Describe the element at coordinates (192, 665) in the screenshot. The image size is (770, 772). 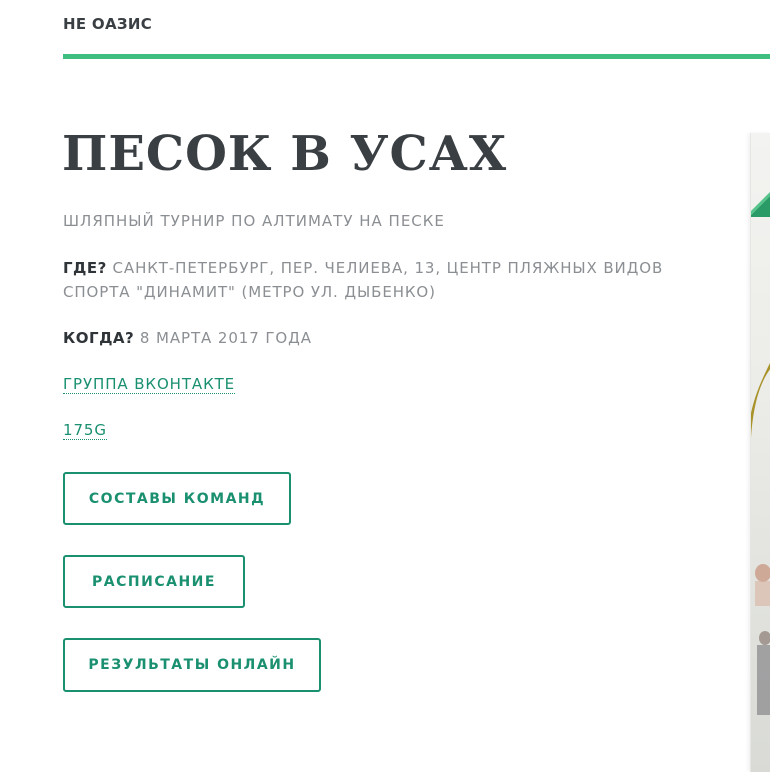
I see `live-results-button: РЕЗУЛЬТАТЫ ОНЛАЙН` at that location.